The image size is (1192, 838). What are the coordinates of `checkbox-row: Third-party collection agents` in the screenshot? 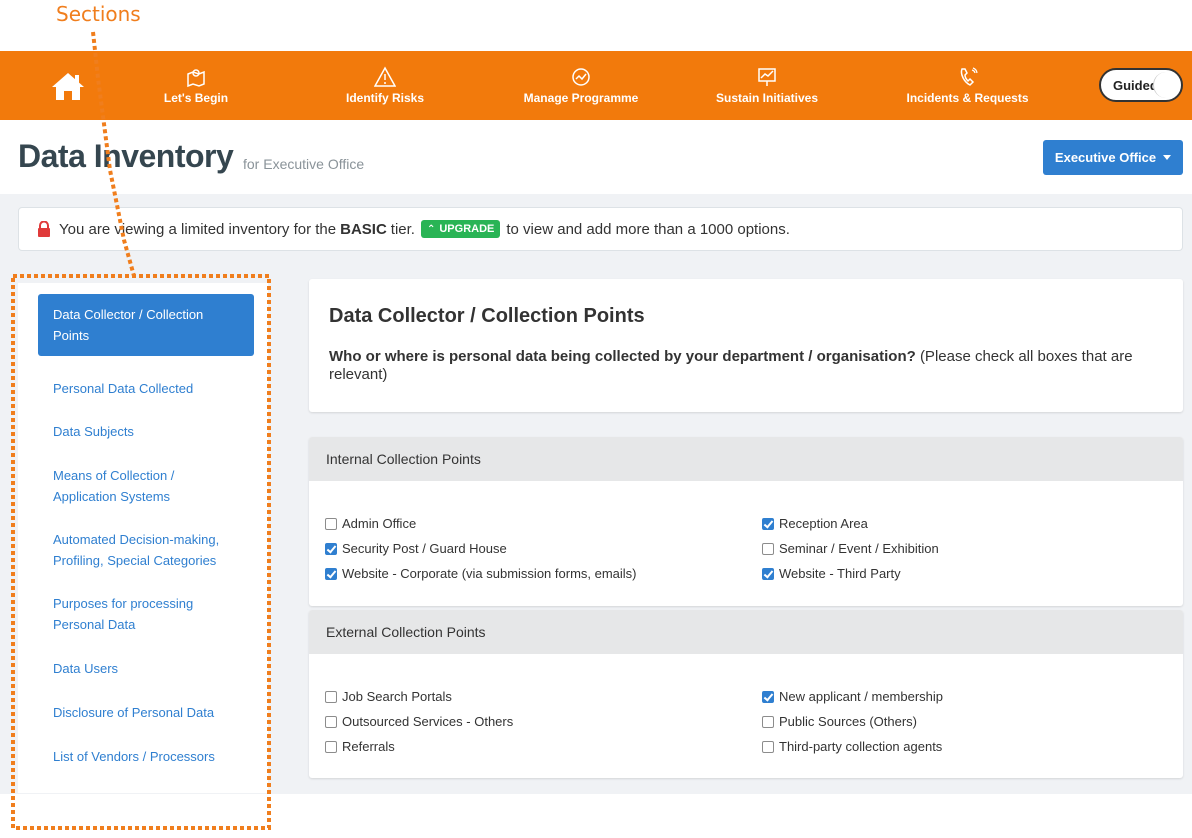 It's located at (852, 746).